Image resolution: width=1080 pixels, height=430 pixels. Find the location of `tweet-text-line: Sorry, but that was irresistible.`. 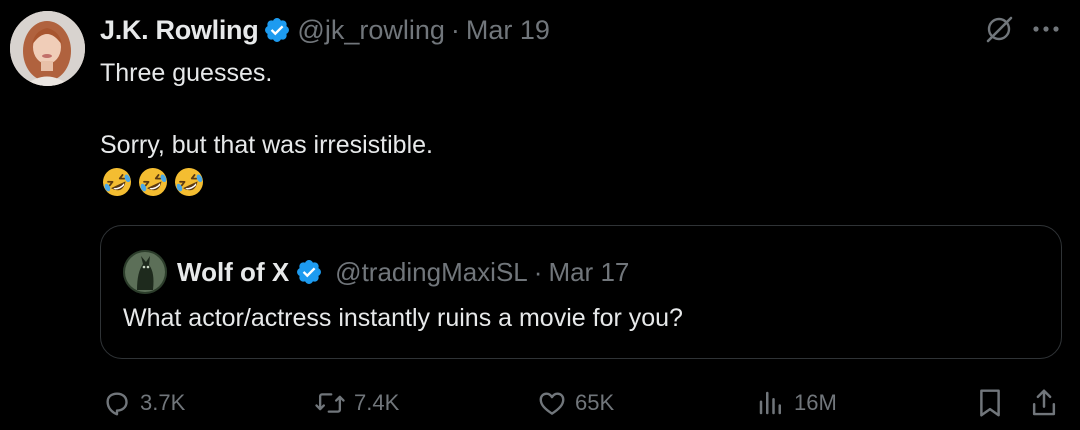

tweet-text-line: Sorry, but that was irresistible. is located at coordinates (266, 145).